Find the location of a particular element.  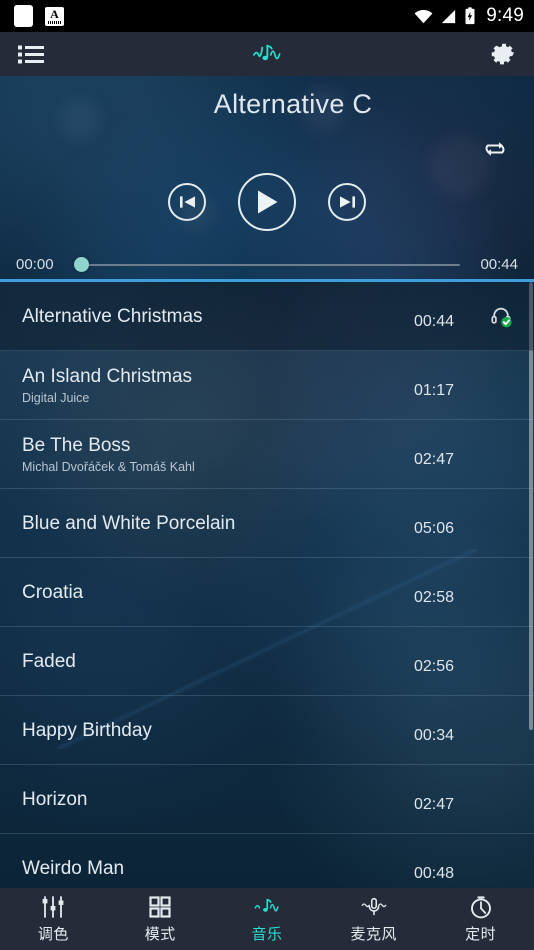

nav-item-label: 麦克风 is located at coordinates (374, 934).